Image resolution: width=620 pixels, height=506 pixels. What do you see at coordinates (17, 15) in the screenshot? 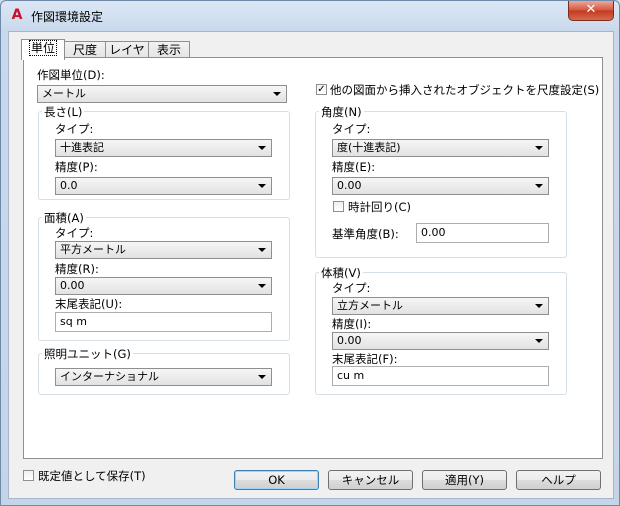
I see `autocad-a-icon: A` at bounding box center [17, 15].